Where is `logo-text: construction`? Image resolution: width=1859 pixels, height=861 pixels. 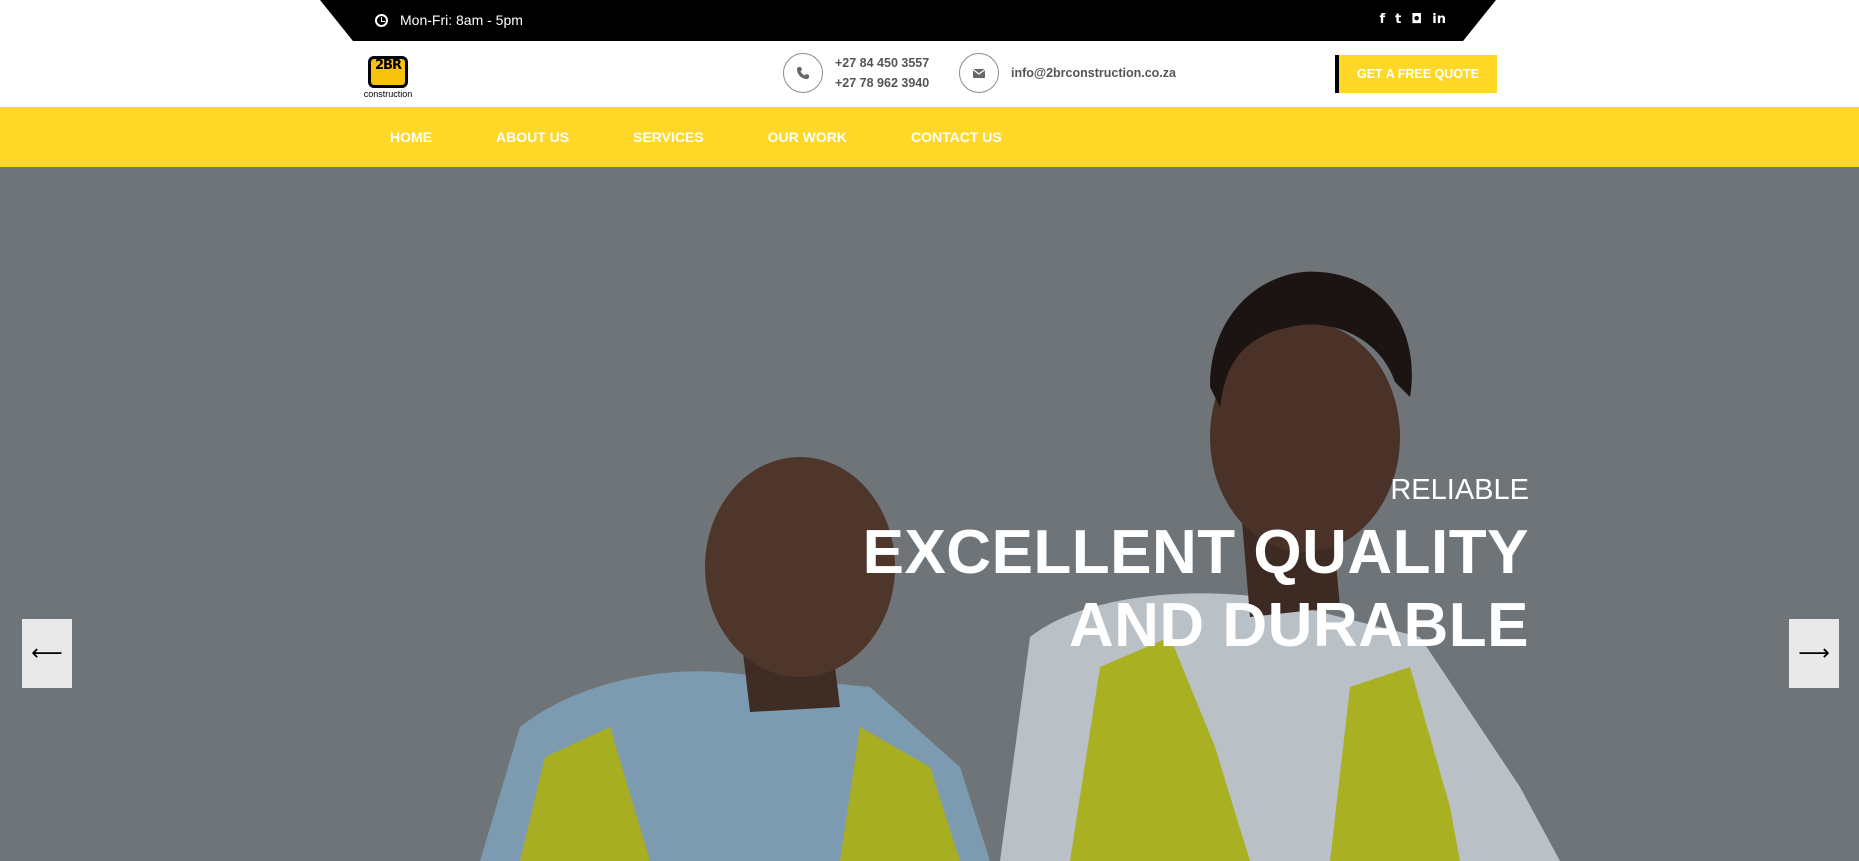
logo-text: construction is located at coordinates (388, 94).